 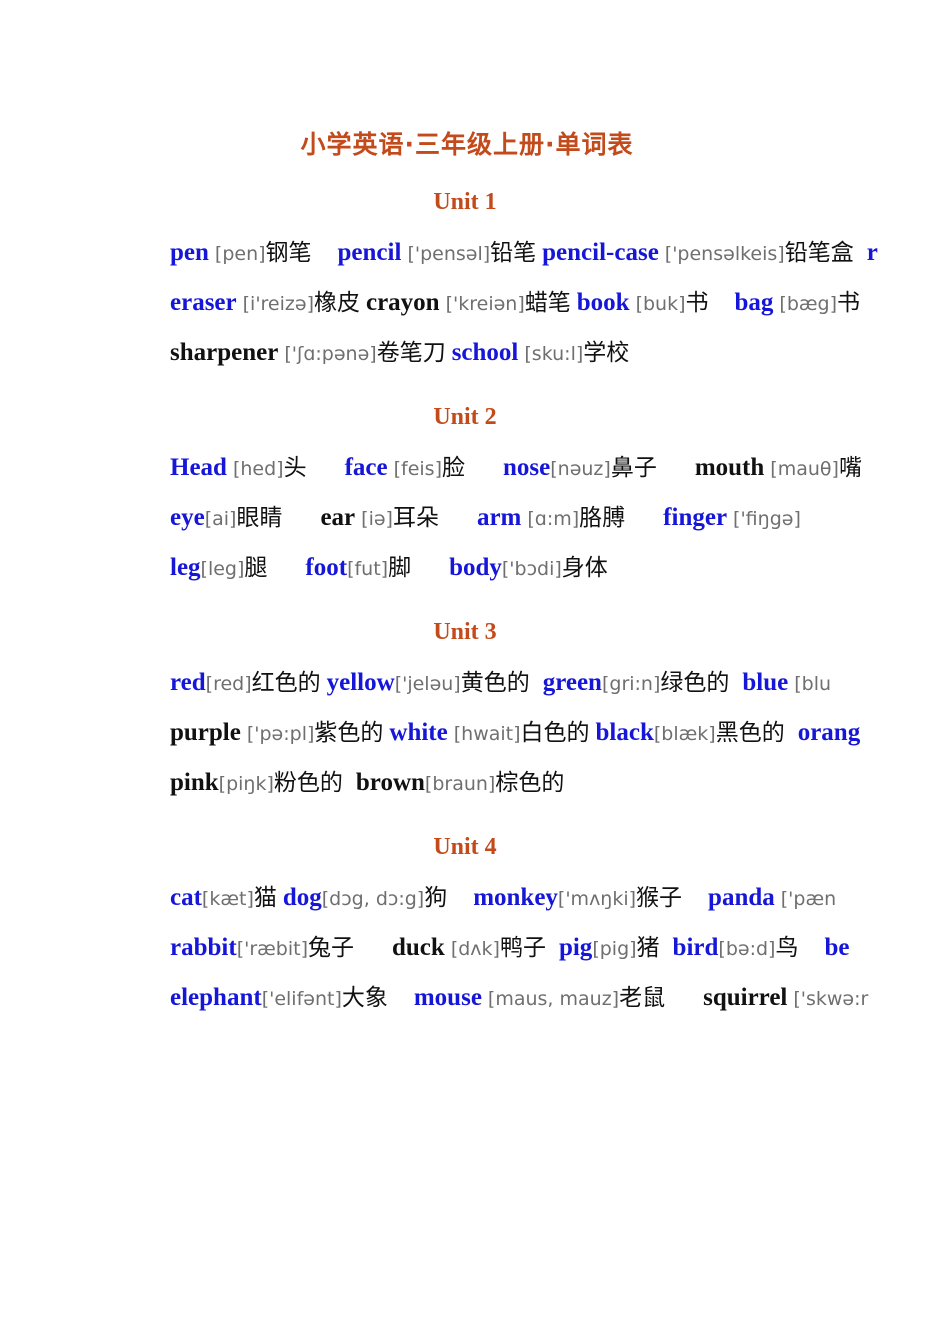 I want to click on chinese-translation: 老鼠, so click(x=642, y=997).